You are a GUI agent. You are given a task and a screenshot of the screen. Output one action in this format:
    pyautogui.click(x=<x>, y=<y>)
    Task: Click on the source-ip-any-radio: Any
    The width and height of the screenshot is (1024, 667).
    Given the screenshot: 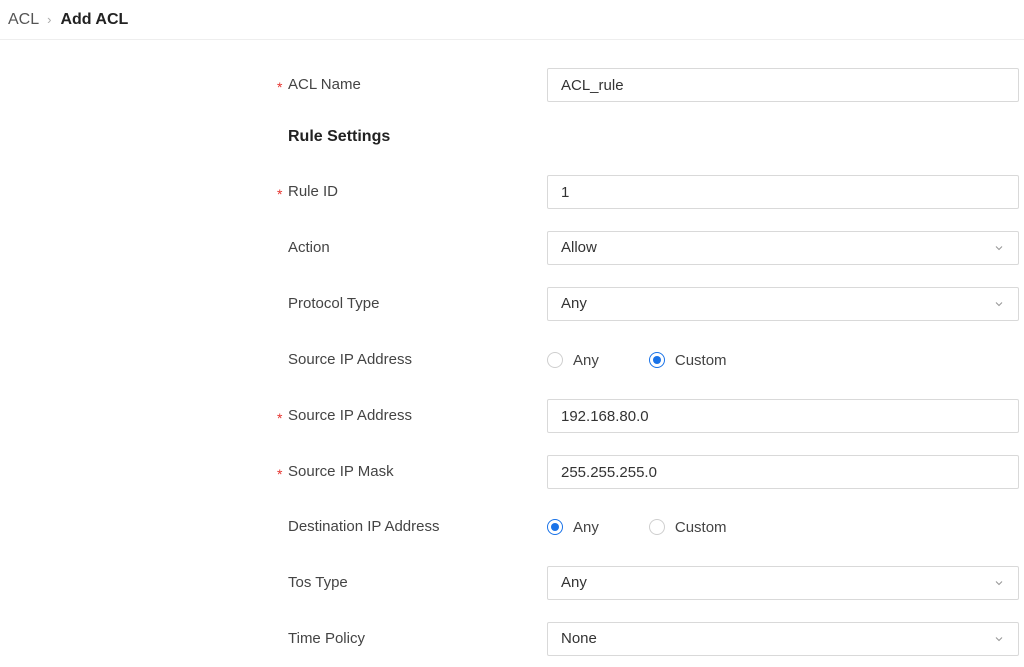 What is the action you would take?
    pyautogui.click(x=573, y=360)
    